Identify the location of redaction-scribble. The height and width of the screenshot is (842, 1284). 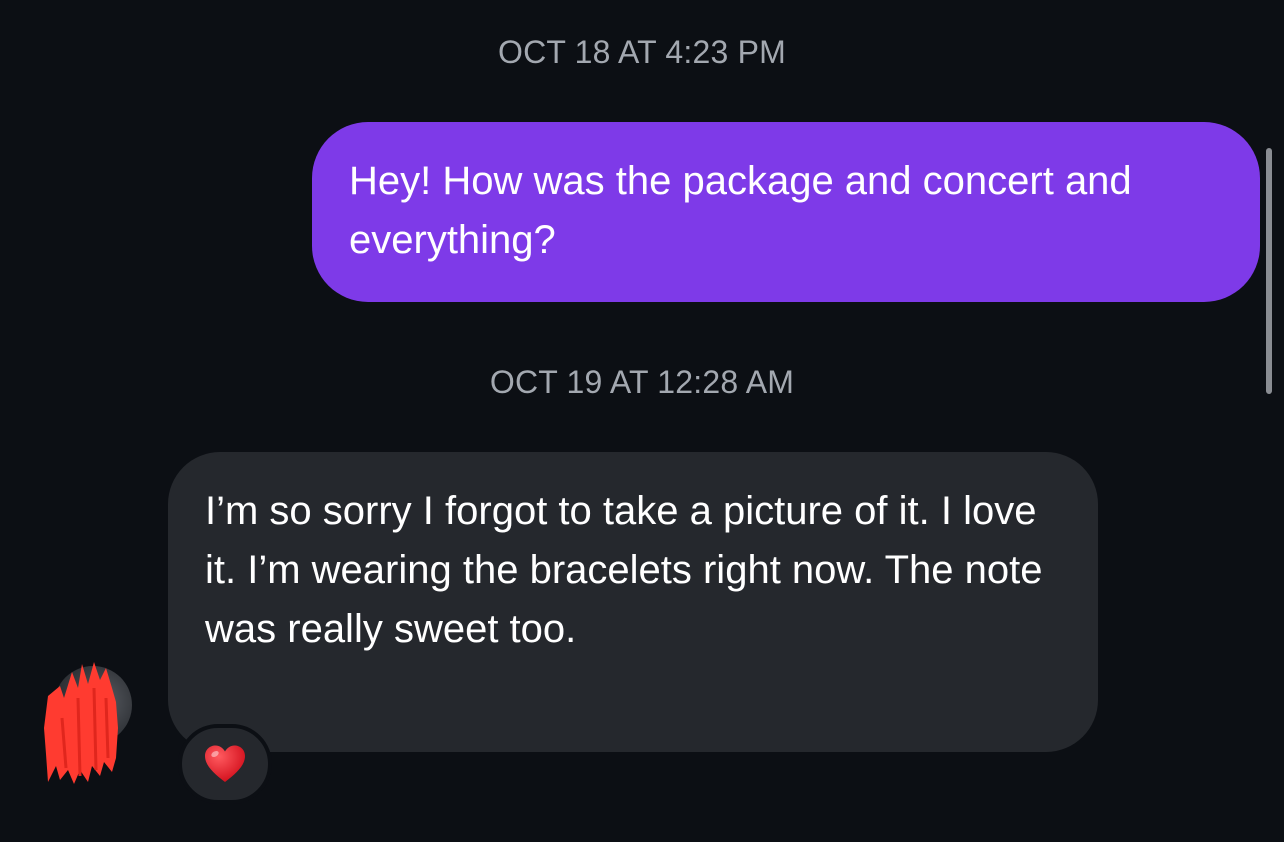
(81, 723).